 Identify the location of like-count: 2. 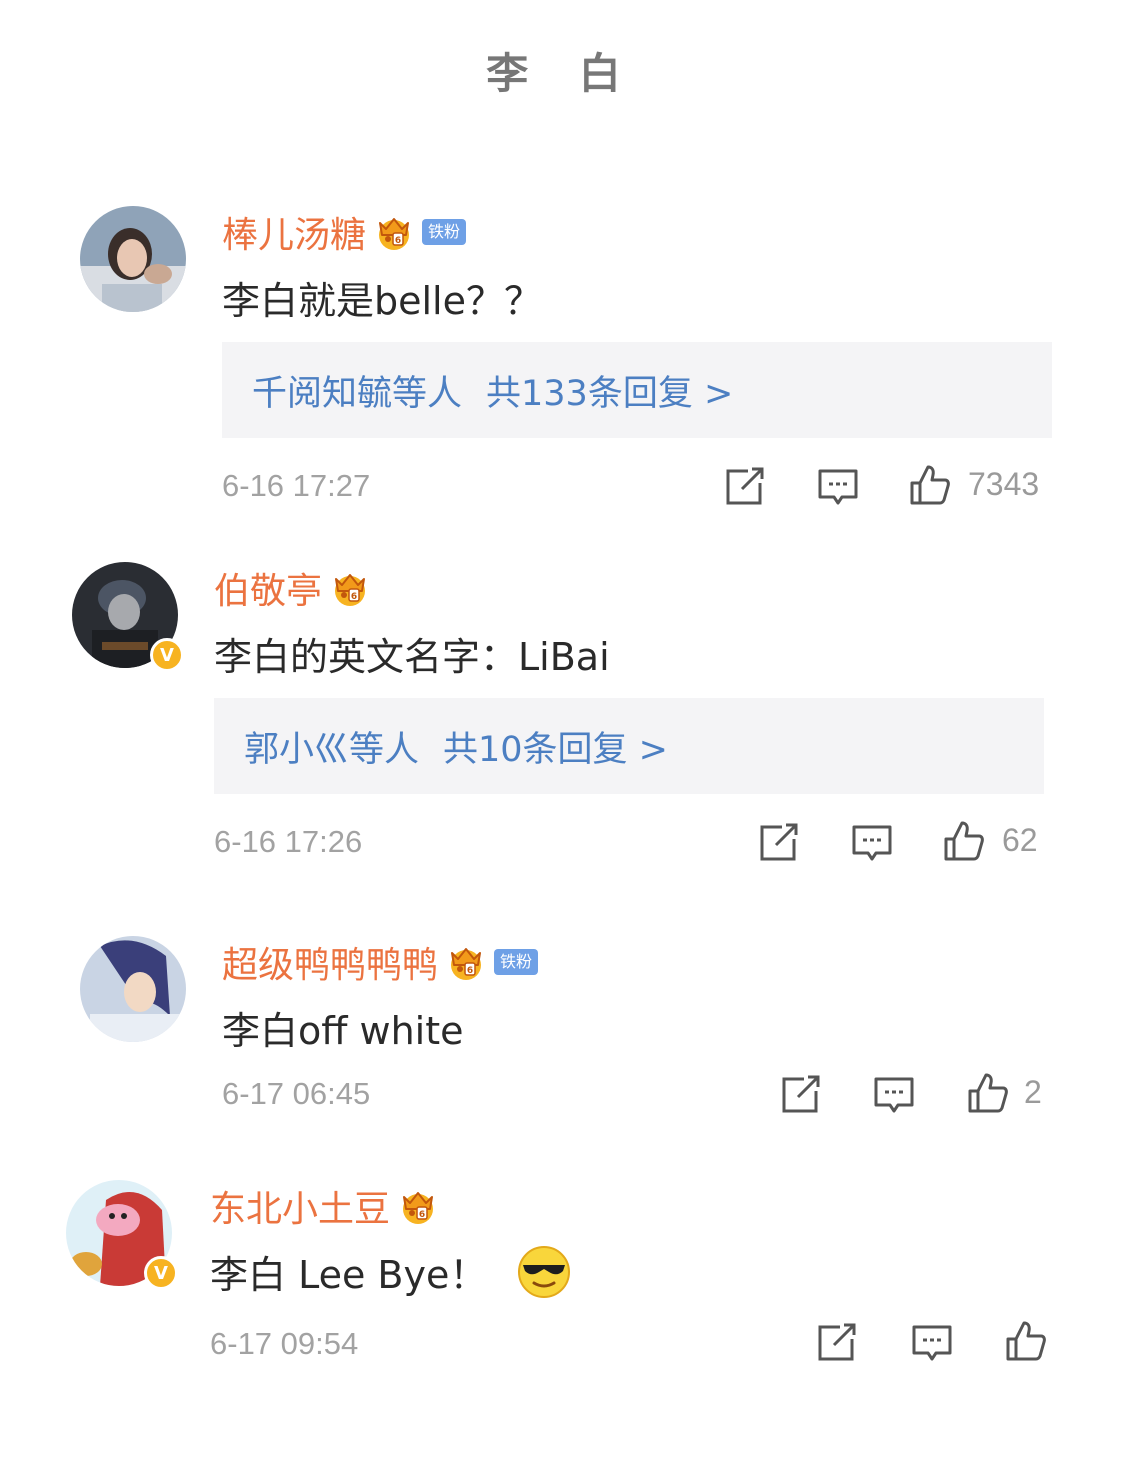
(1033, 1092).